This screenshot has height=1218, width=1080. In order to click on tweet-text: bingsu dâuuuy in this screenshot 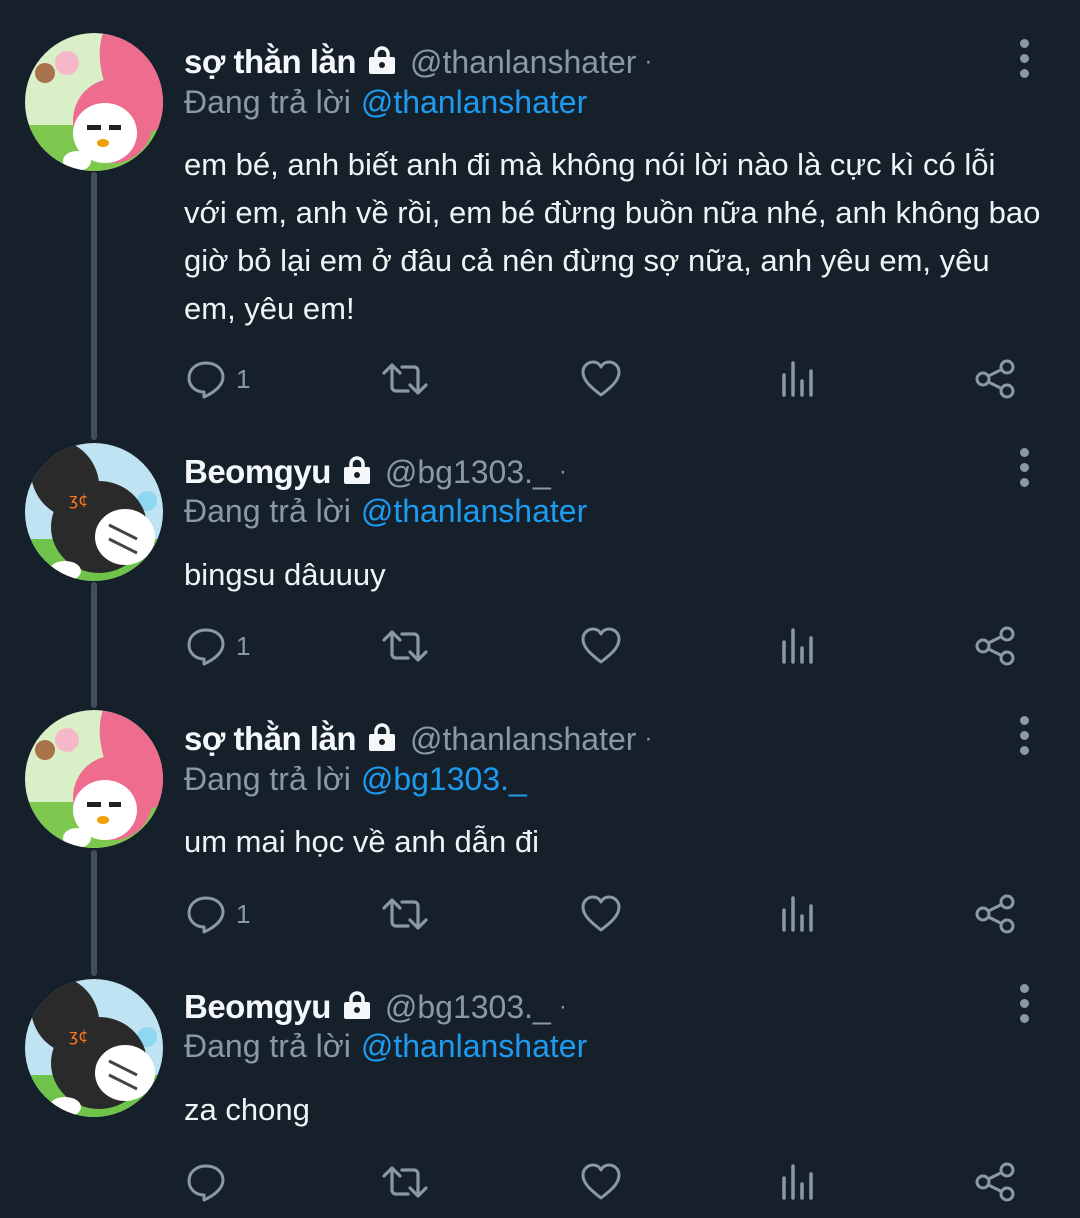, I will do `click(285, 574)`.